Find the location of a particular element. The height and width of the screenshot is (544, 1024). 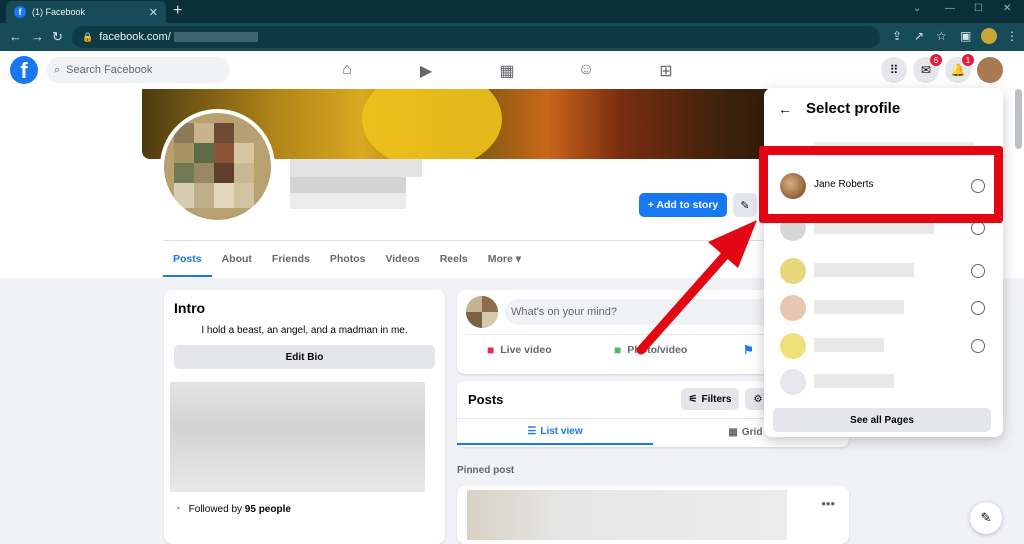

bookmark-star-icon: ☆ is located at coordinates (941, 36).